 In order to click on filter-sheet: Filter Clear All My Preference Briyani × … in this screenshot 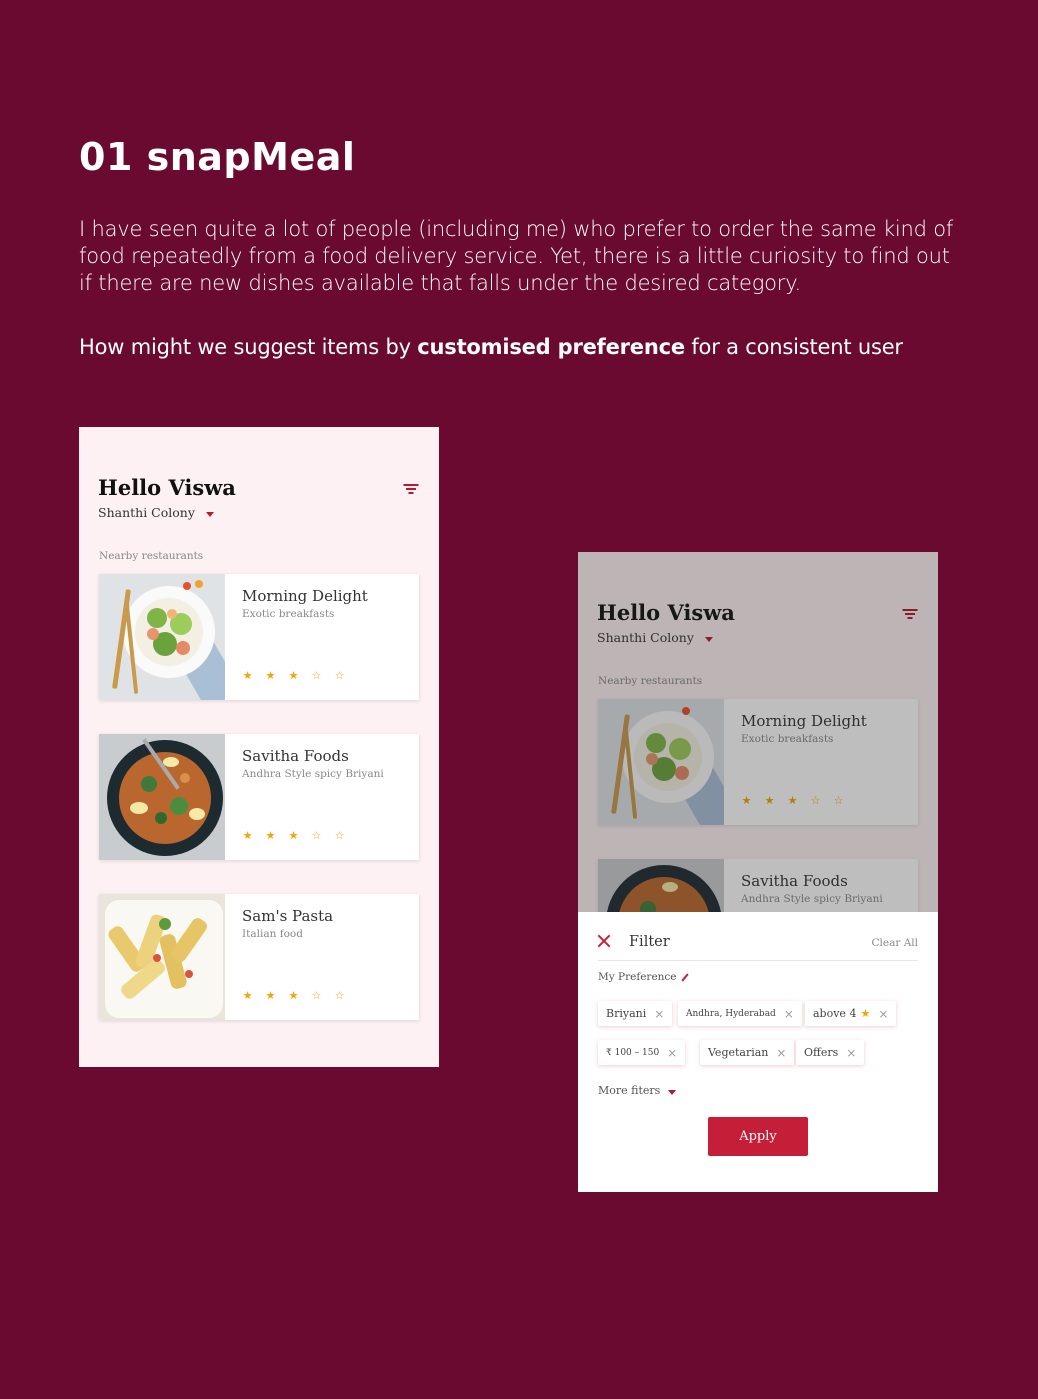, I will do `click(758, 1052)`.